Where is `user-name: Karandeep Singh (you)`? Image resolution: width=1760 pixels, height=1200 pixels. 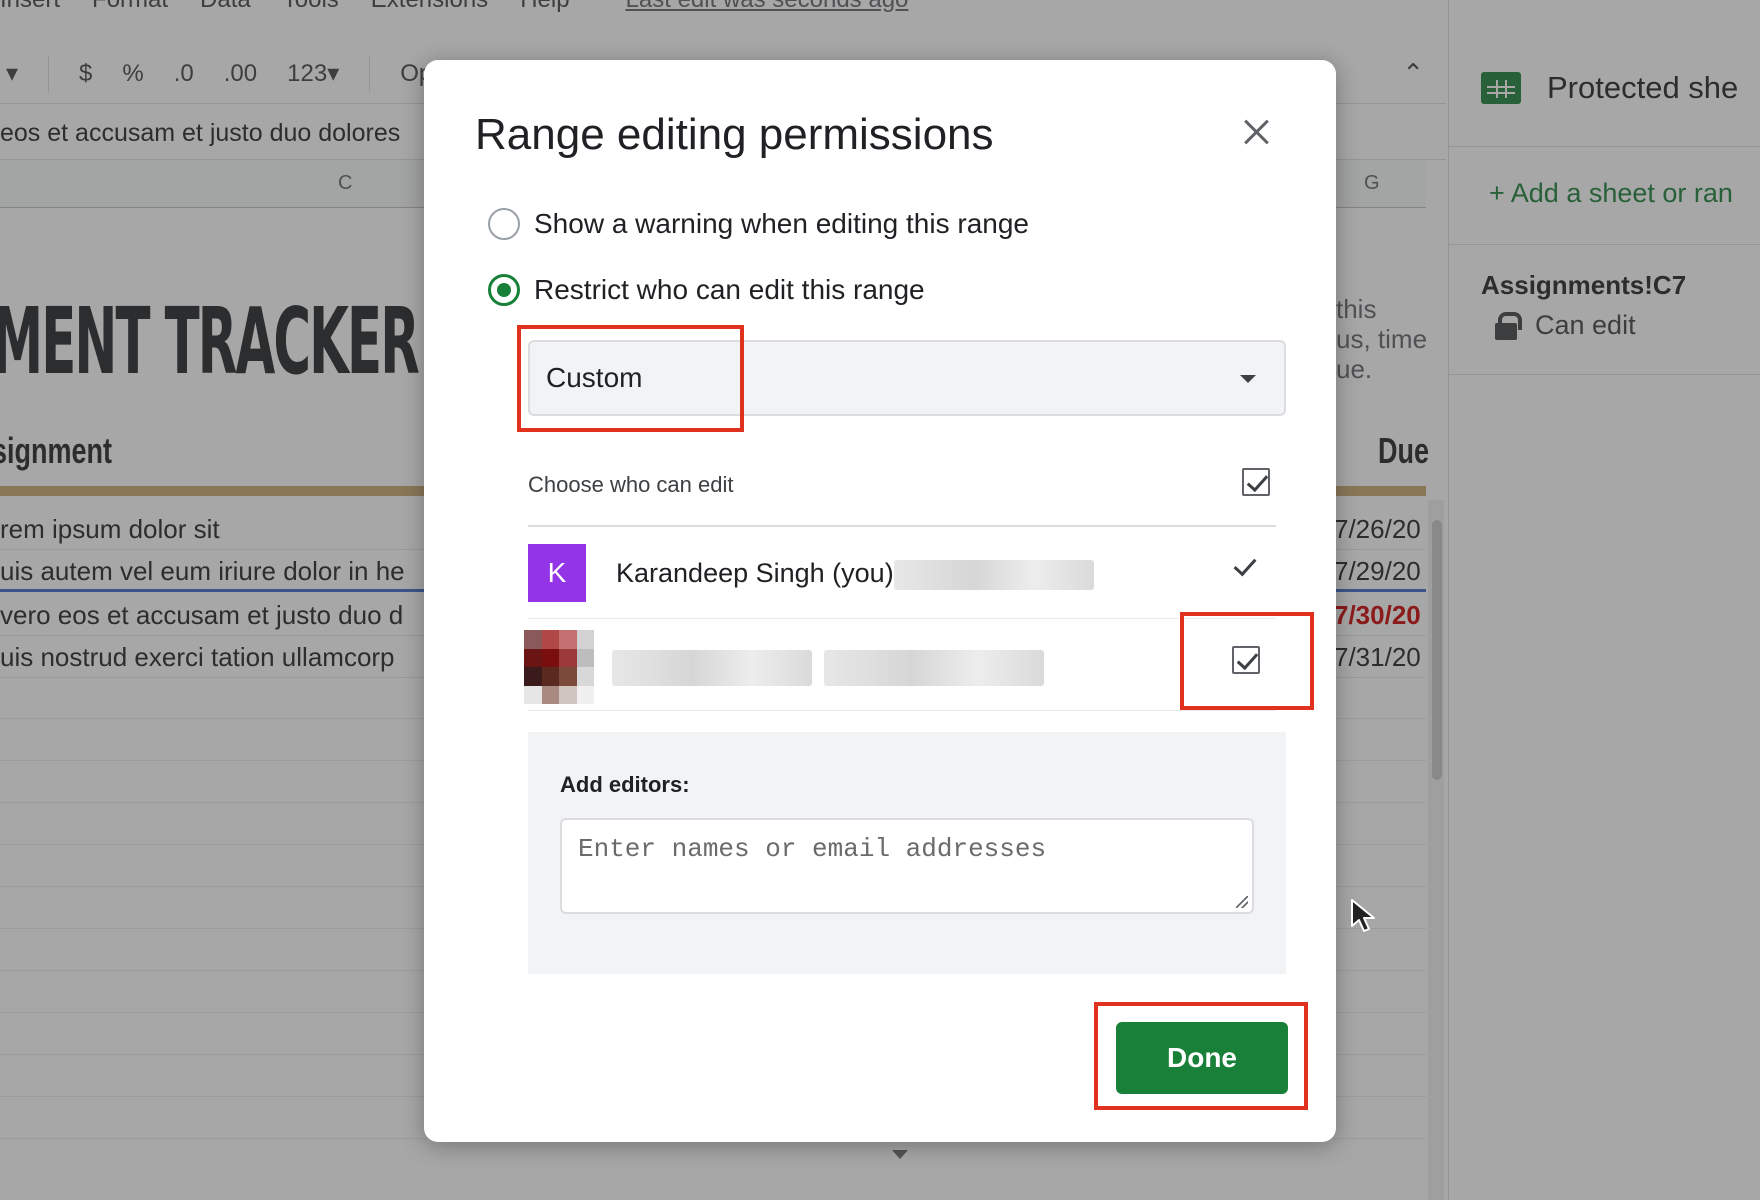
user-name: Karandeep Singh (you) is located at coordinates (755, 573).